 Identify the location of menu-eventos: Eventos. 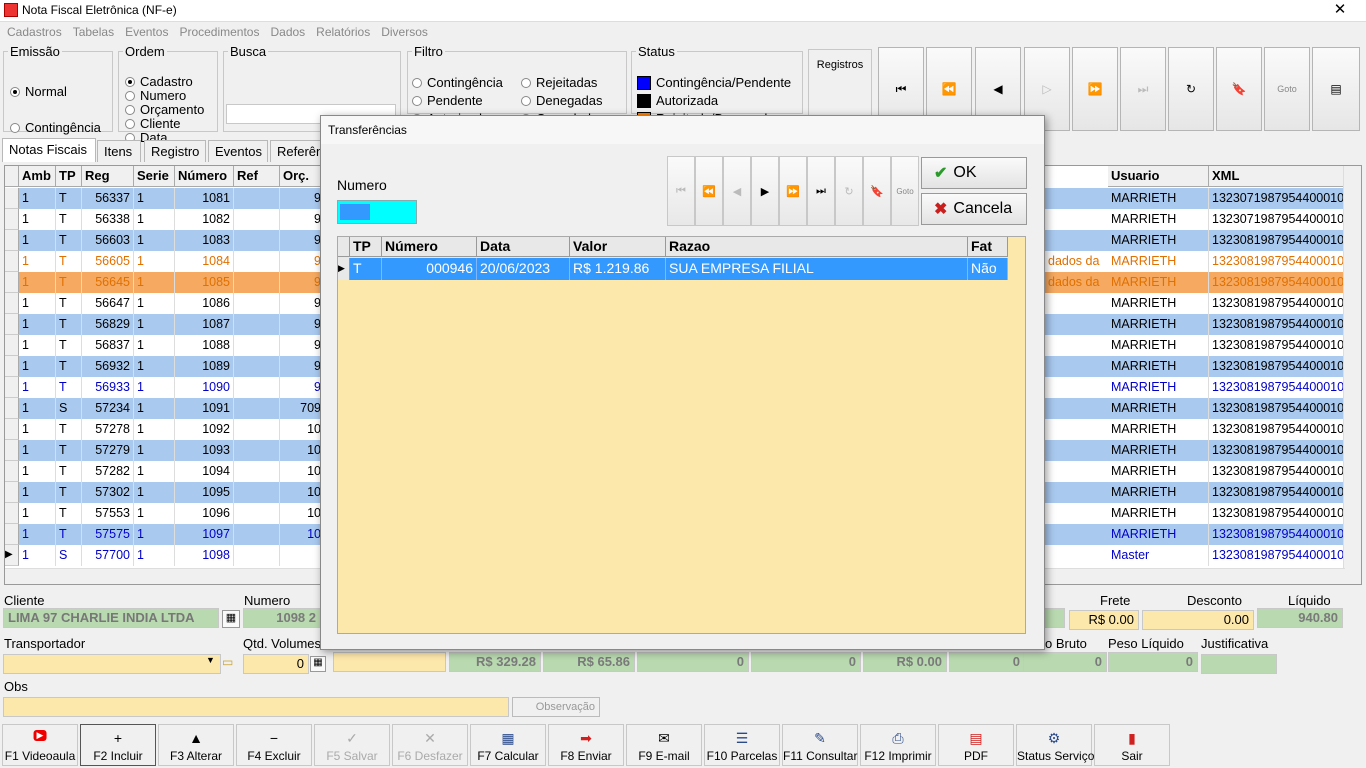
(146, 32).